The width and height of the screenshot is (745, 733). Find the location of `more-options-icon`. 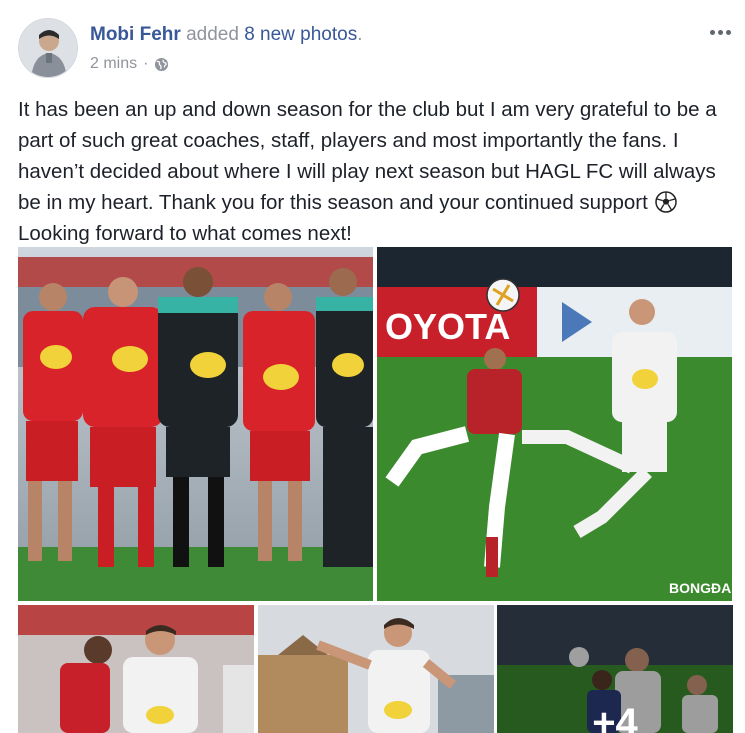

more-options-icon is located at coordinates (720, 32).